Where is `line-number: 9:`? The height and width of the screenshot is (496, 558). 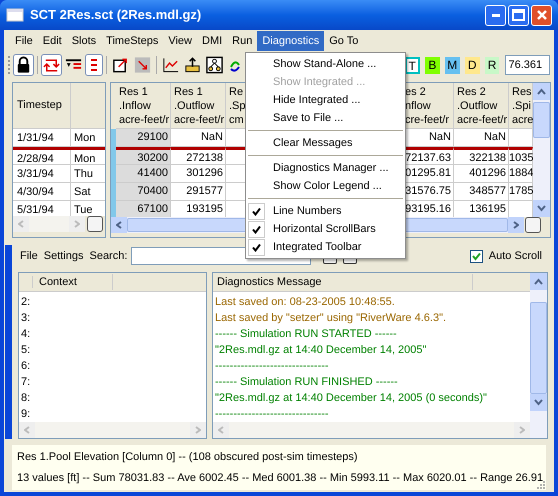 line-number: 9: is located at coordinates (26, 414).